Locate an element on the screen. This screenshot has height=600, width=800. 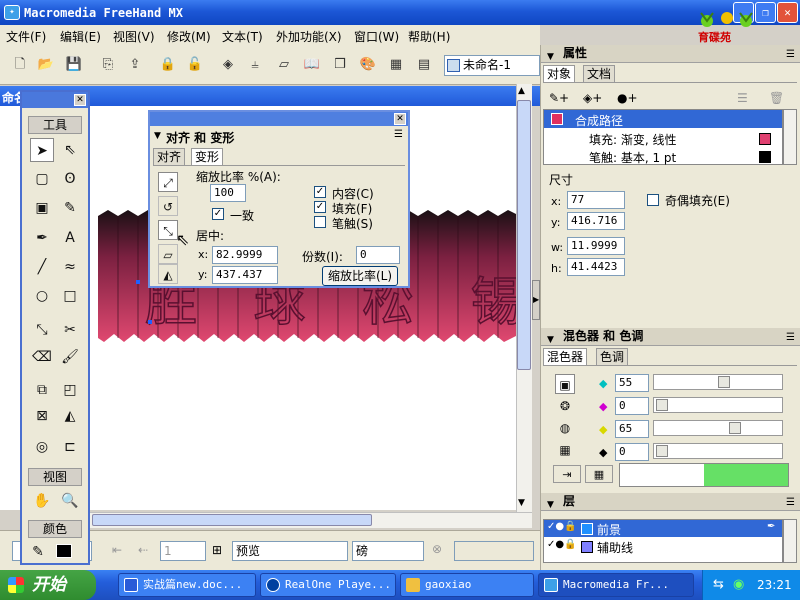
even-odd-checkbox is located at coordinates (653, 200).